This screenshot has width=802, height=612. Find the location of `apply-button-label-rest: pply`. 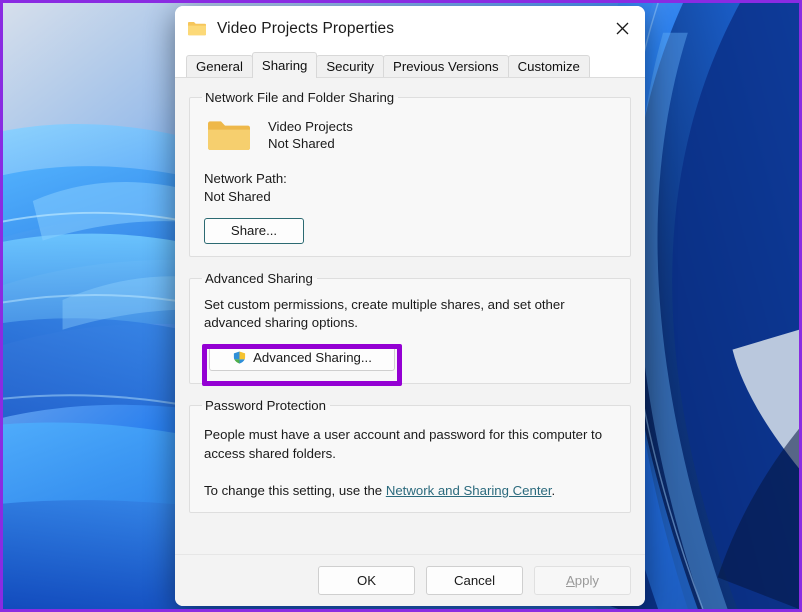

apply-button-label-rest: pply is located at coordinates (586, 580).